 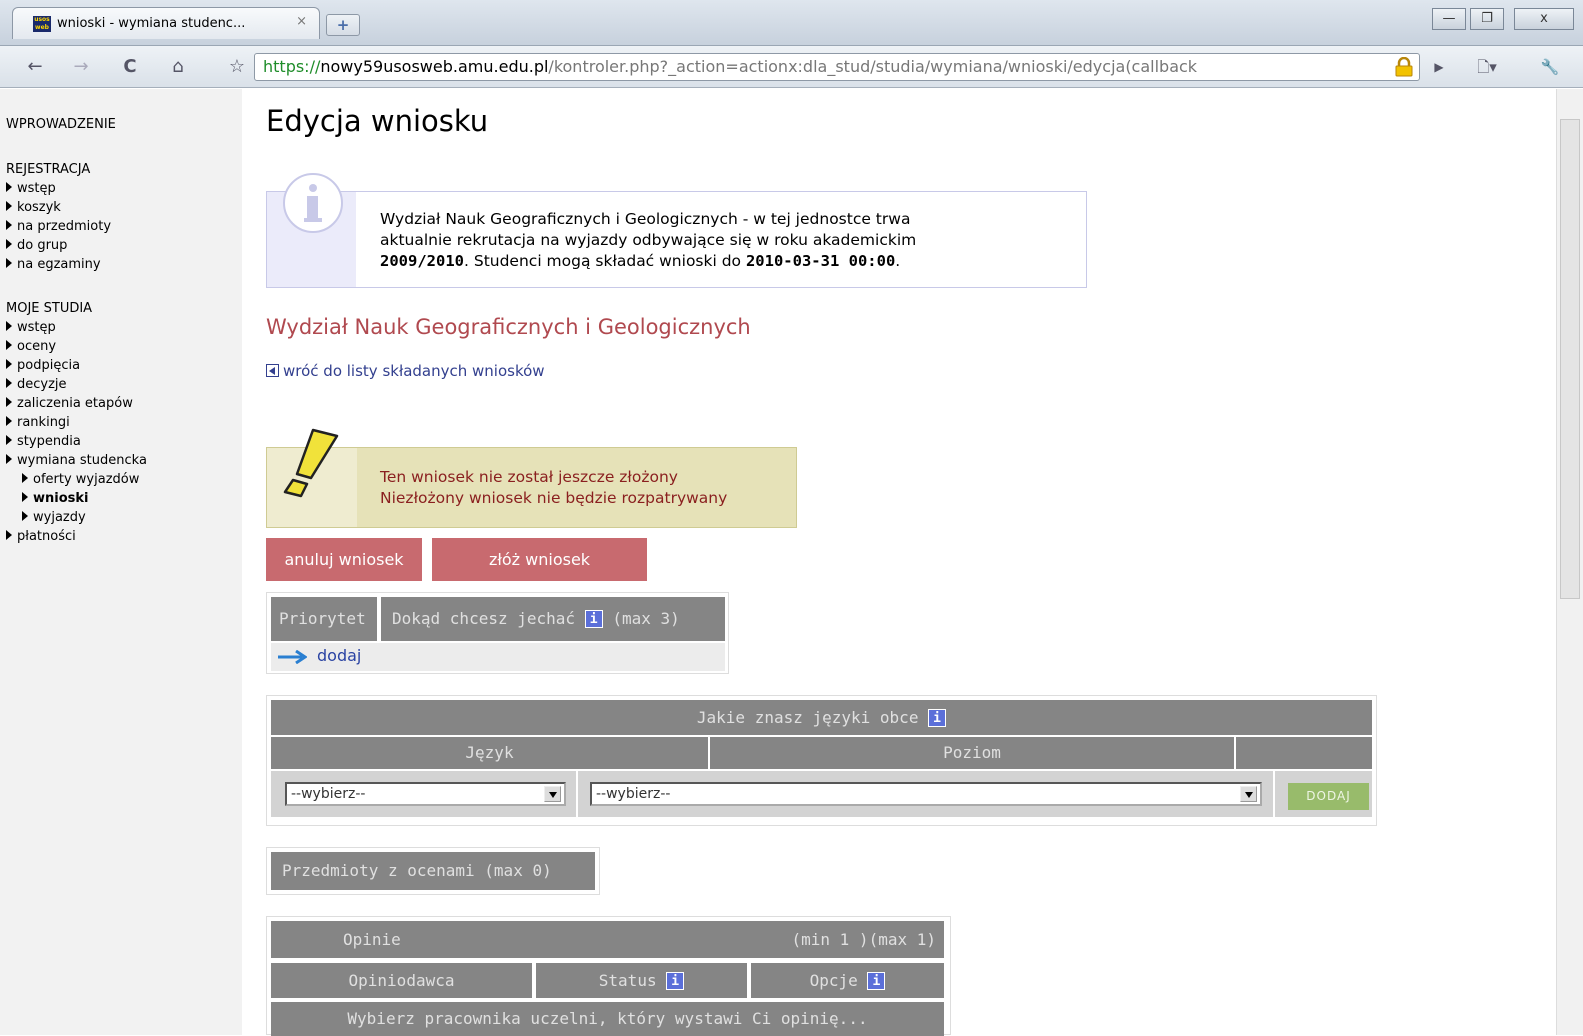 What do you see at coordinates (641, 980) in the screenshot?
I see `status-column-header: Status i` at bounding box center [641, 980].